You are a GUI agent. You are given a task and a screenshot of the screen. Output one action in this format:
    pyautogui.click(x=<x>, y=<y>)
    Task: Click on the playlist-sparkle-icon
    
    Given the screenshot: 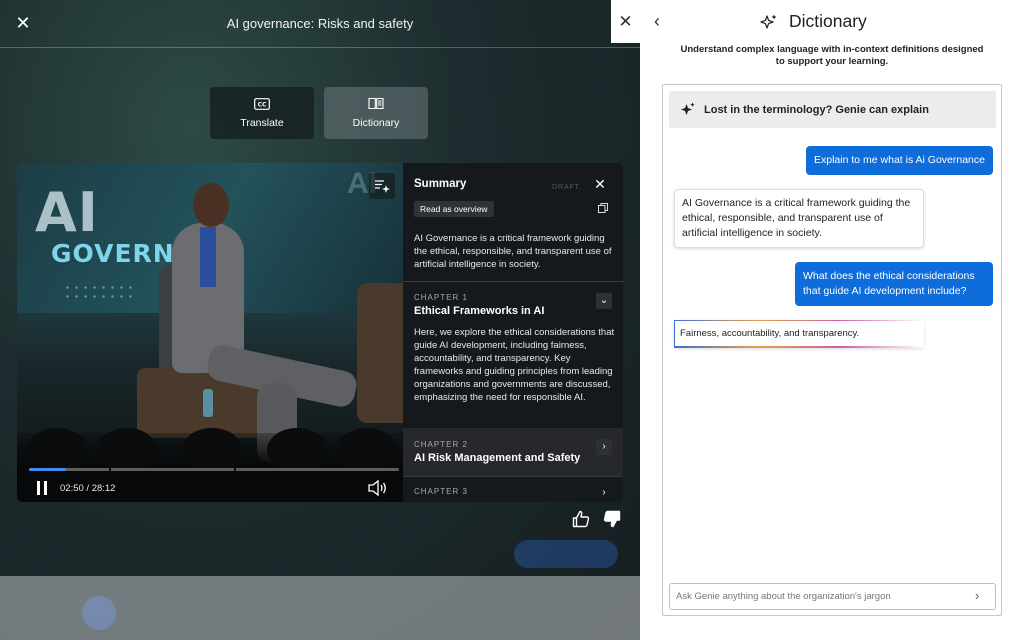 What is the action you would take?
    pyautogui.click(x=382, y=186)
    